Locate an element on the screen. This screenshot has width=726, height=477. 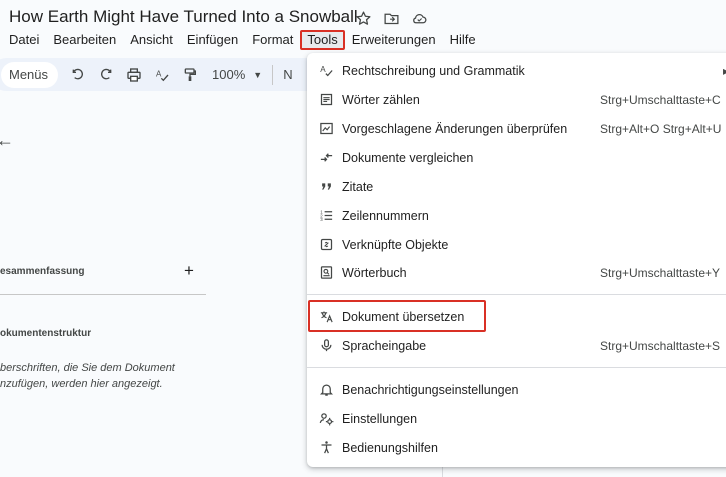
zoom-select: 100% ▼ is located at coordinates (237, 74).